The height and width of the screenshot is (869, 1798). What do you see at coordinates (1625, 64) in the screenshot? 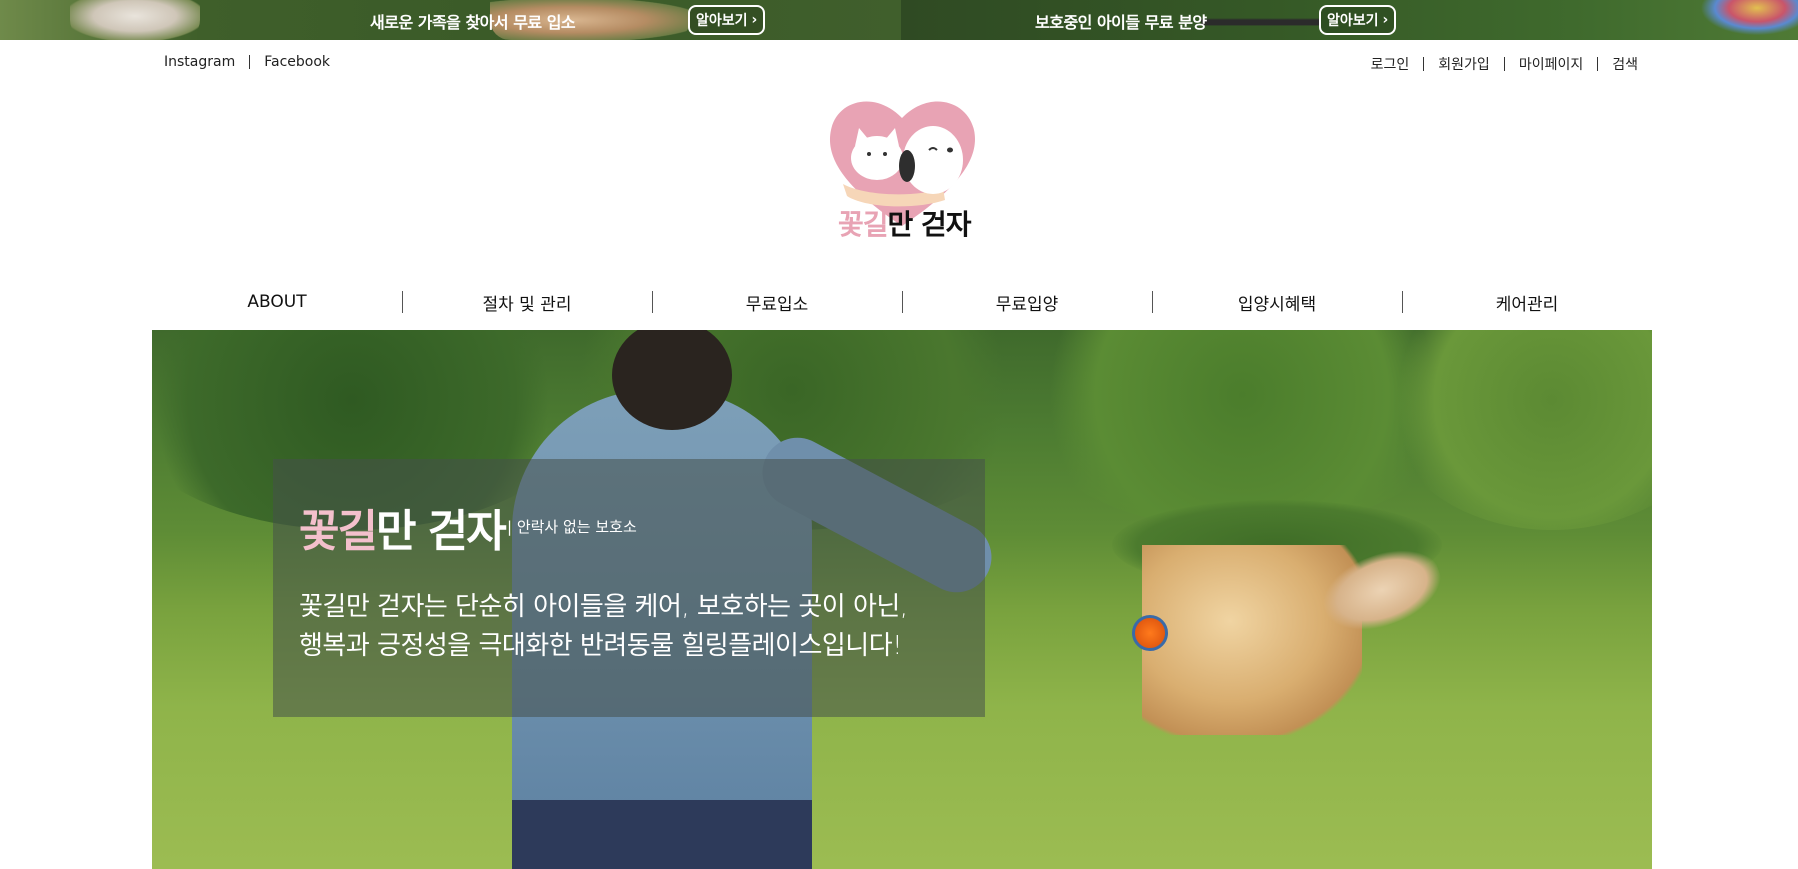
I see `search-link: 검색` at bounding box center [1625, 64].